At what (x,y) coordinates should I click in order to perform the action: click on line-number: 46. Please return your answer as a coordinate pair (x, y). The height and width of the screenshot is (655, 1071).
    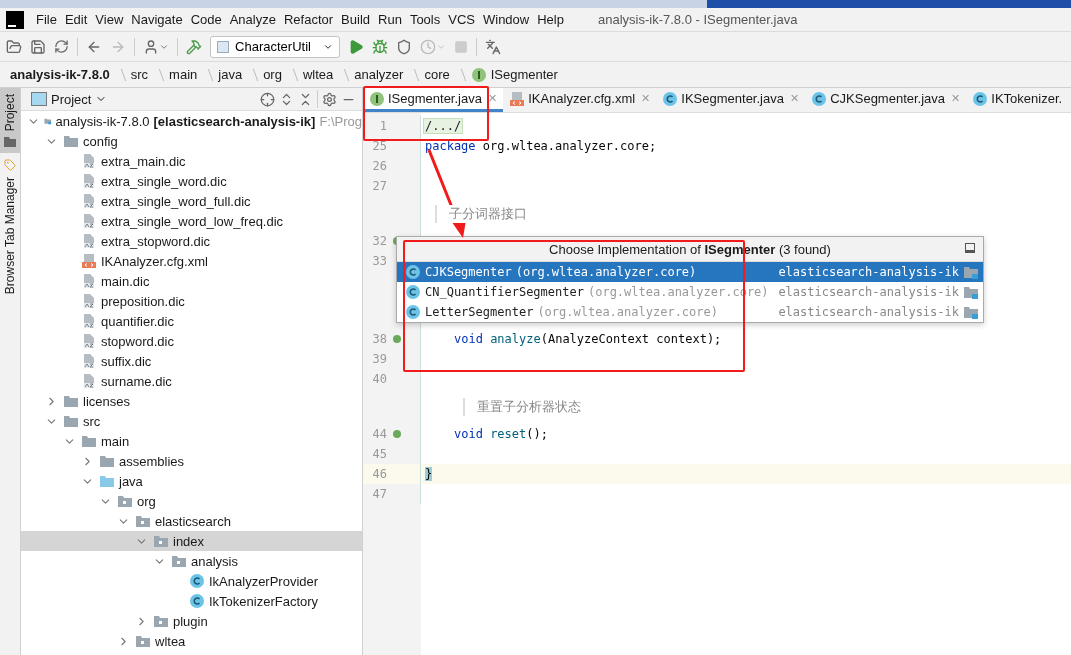
    Looking at the image, I should click on (379, 474).